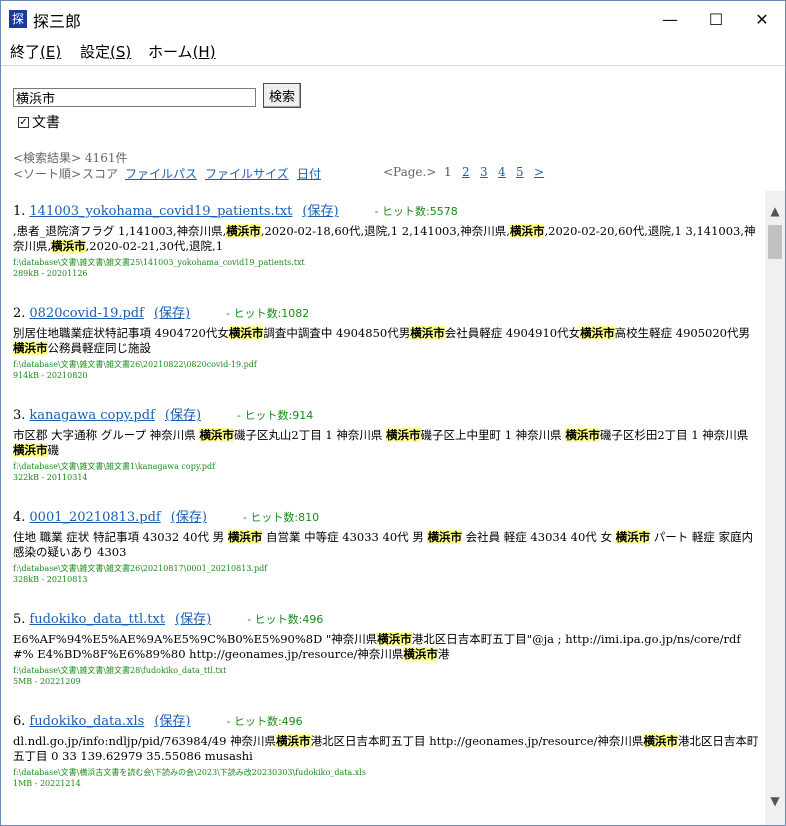  What do you see at coordinates (170, 52) in the screenshot?
I see `menu-home-label: ホーム` at bounding box center [170, 52].